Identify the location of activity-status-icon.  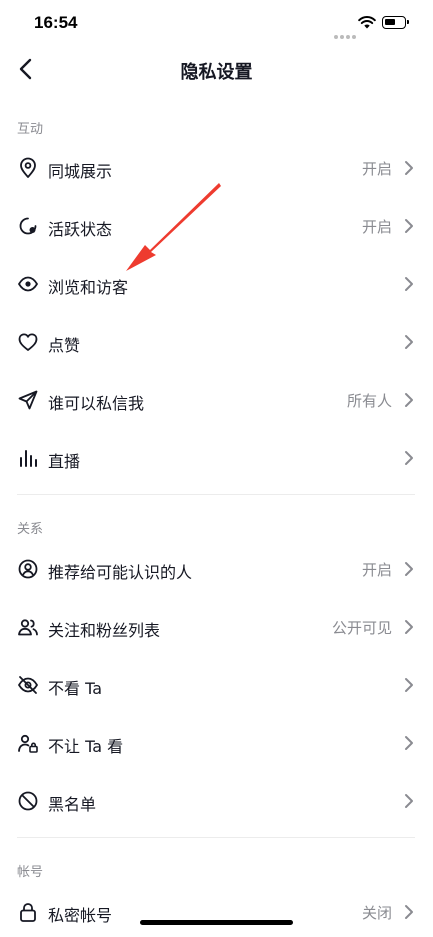
(28, 226).